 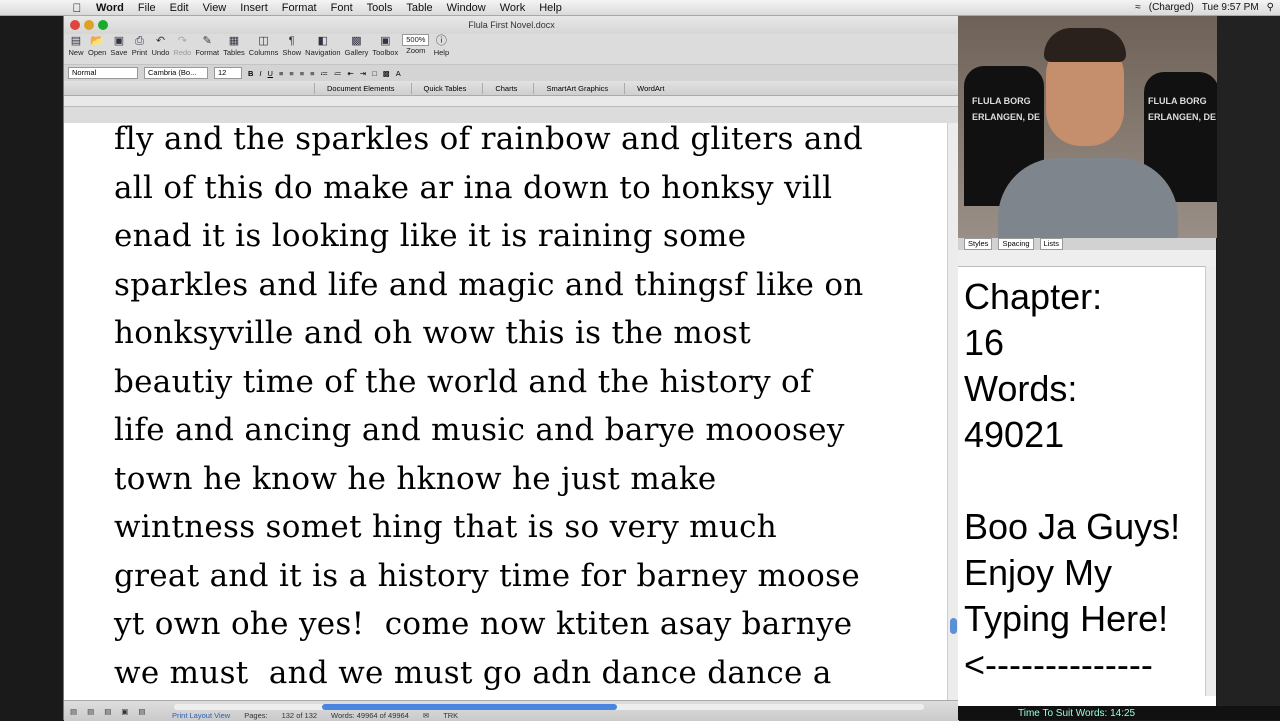 I want to click on menu-format: Format, so click(x=299, y=8).